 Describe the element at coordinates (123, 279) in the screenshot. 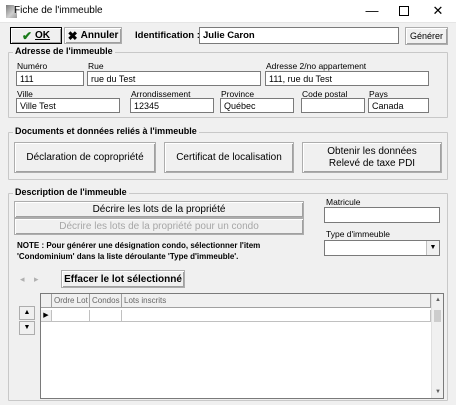

I see `effacer-lot-button: Effacer le lot sélectionné` at that location.